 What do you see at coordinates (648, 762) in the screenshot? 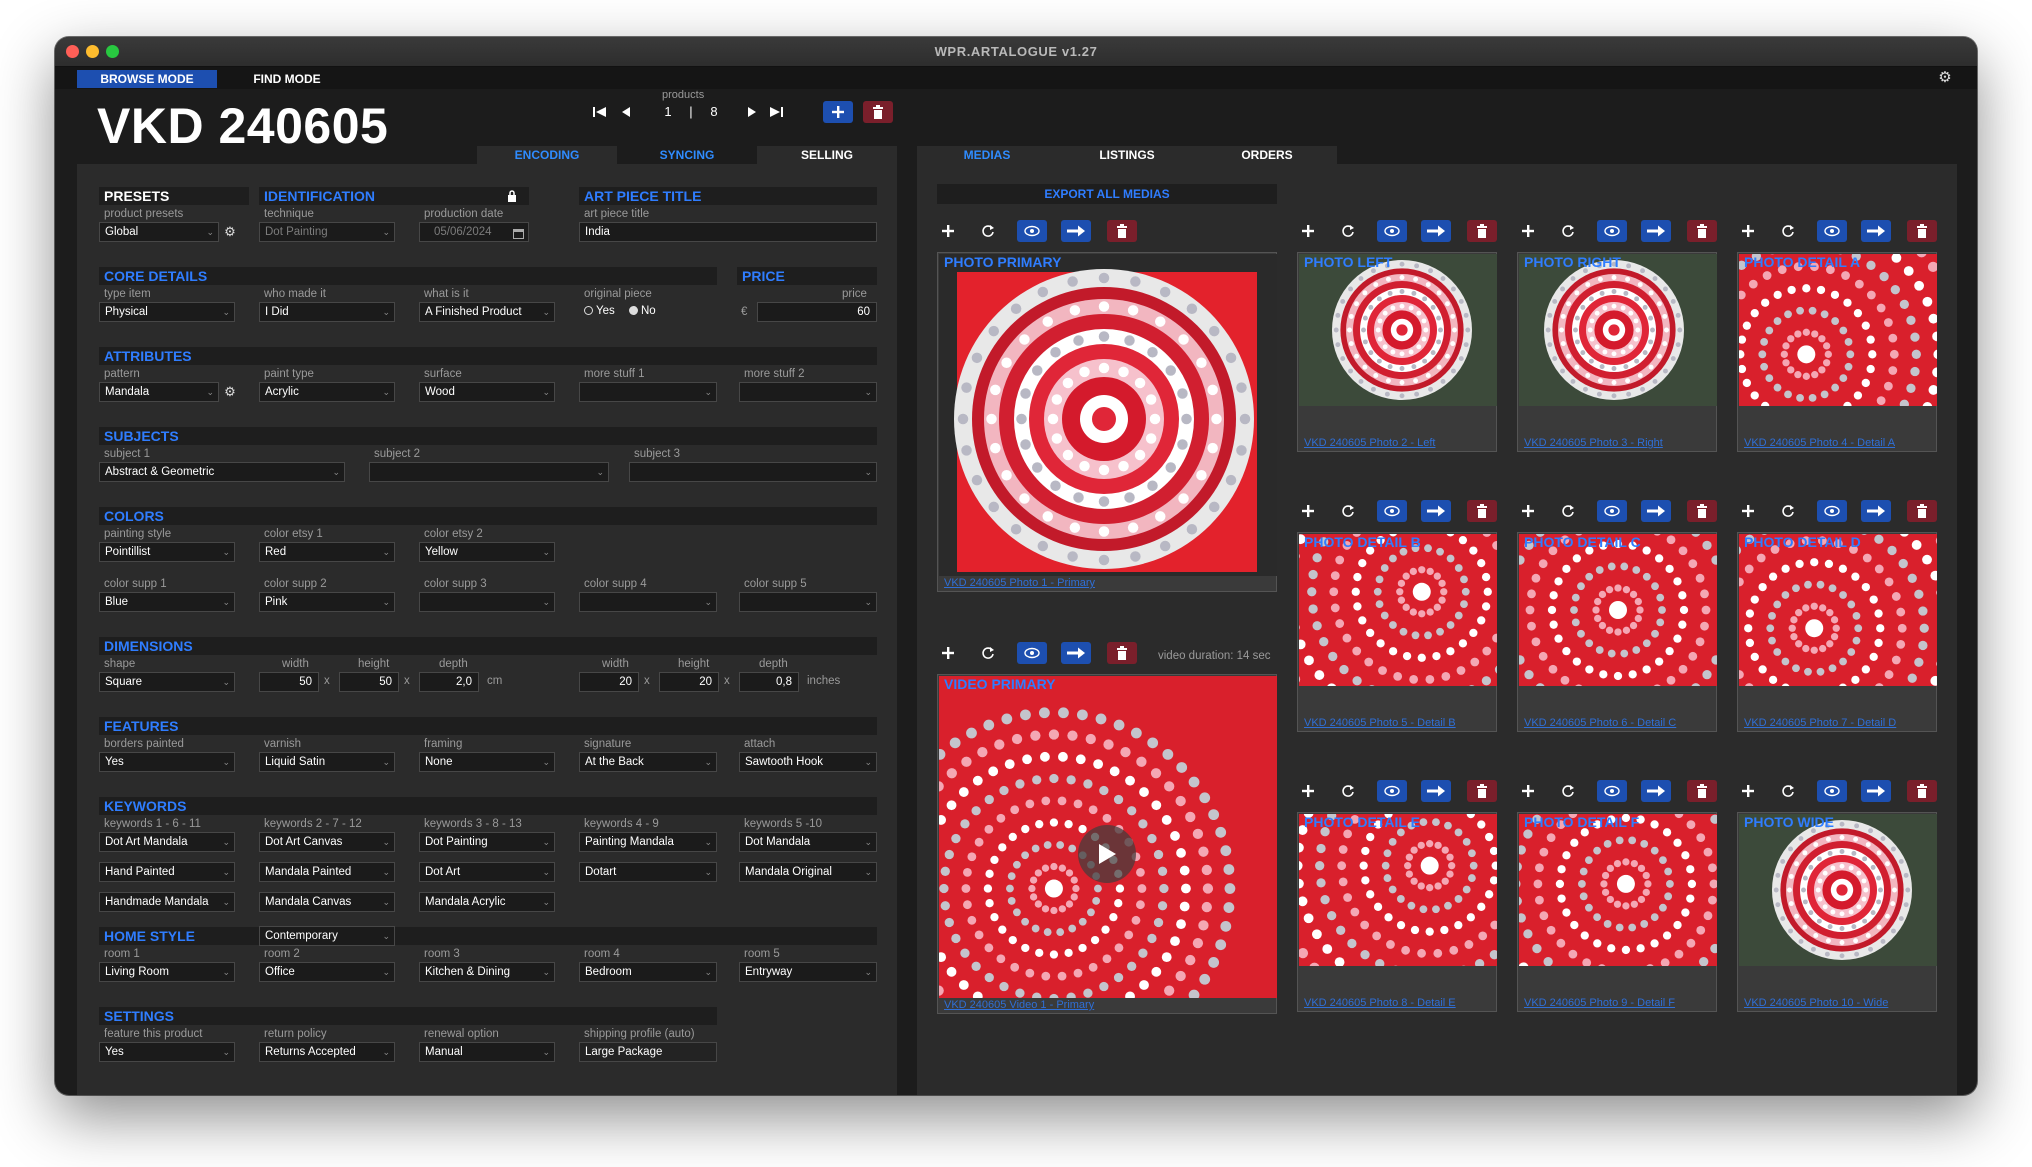
I see `signature-select: At the Back ⌄` at bounding box center [648, 762].